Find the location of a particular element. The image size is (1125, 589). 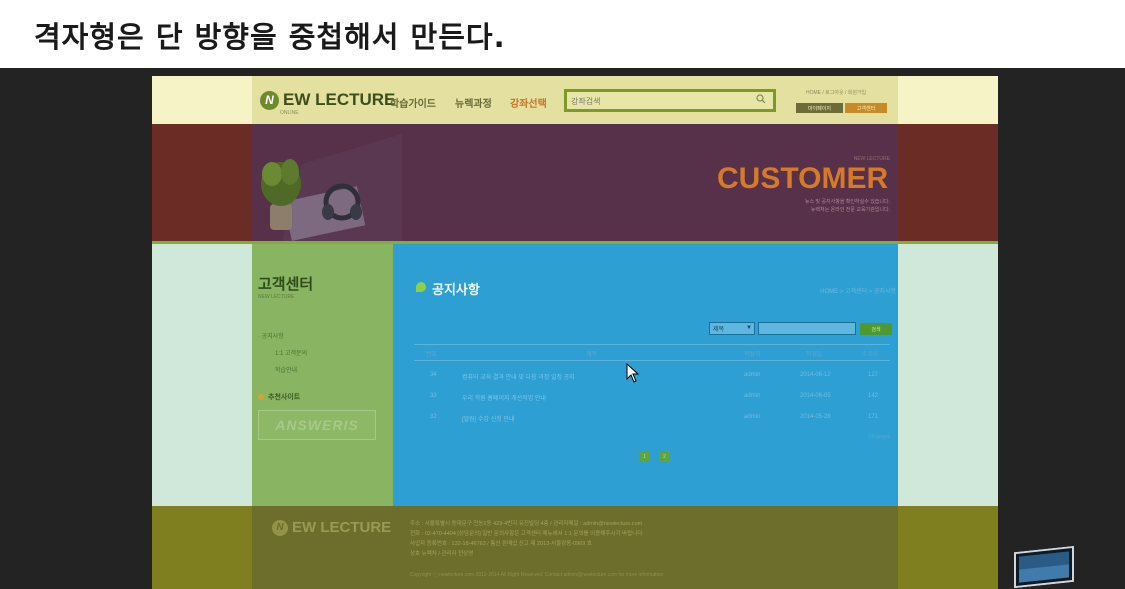

page-button-1: 1 is located at coordinates (644, 456).